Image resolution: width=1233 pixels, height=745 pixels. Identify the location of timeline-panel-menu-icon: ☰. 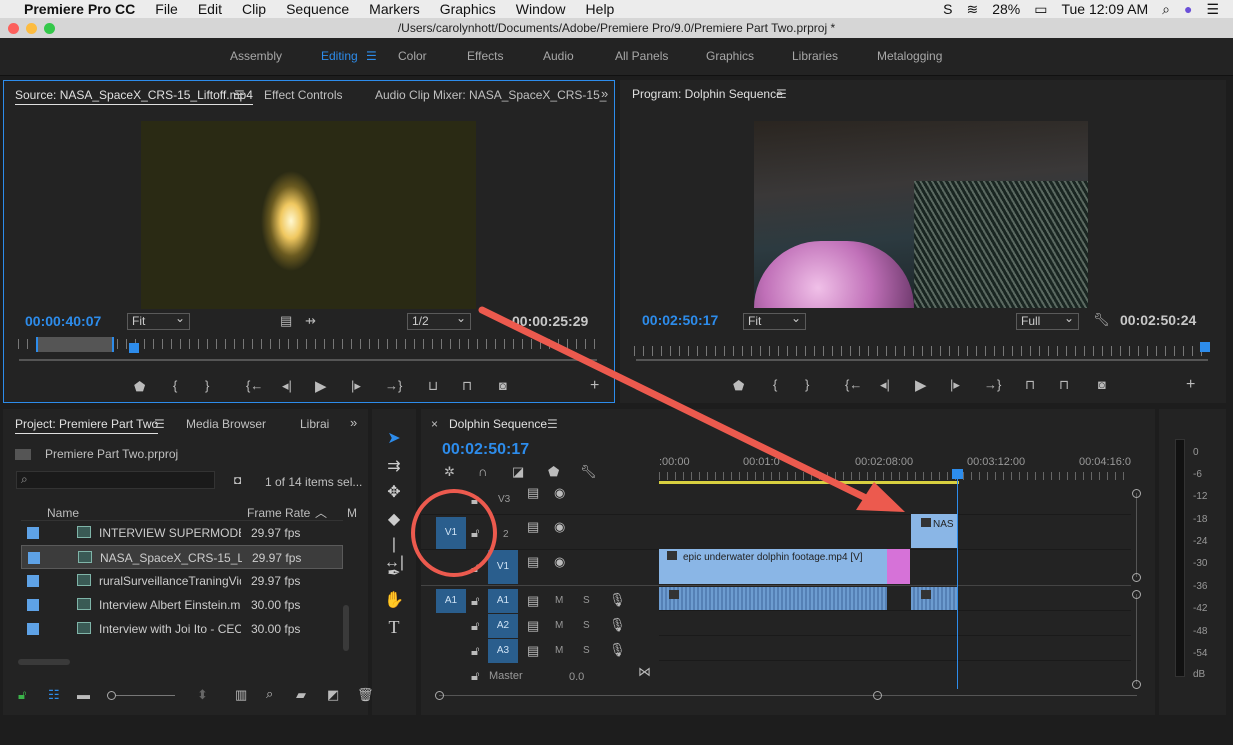
(552, 424).